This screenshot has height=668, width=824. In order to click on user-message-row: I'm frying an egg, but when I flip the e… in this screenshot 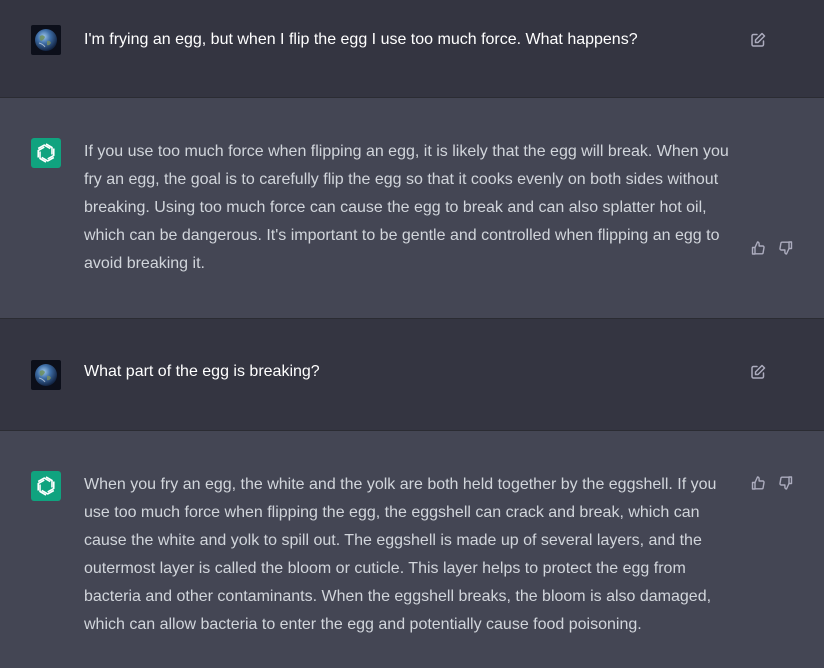, I will do `click(412, 49)`.